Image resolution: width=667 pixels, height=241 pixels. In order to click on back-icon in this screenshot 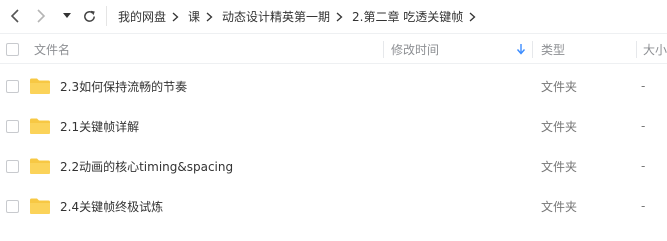, I will do `click(14, 16)`.